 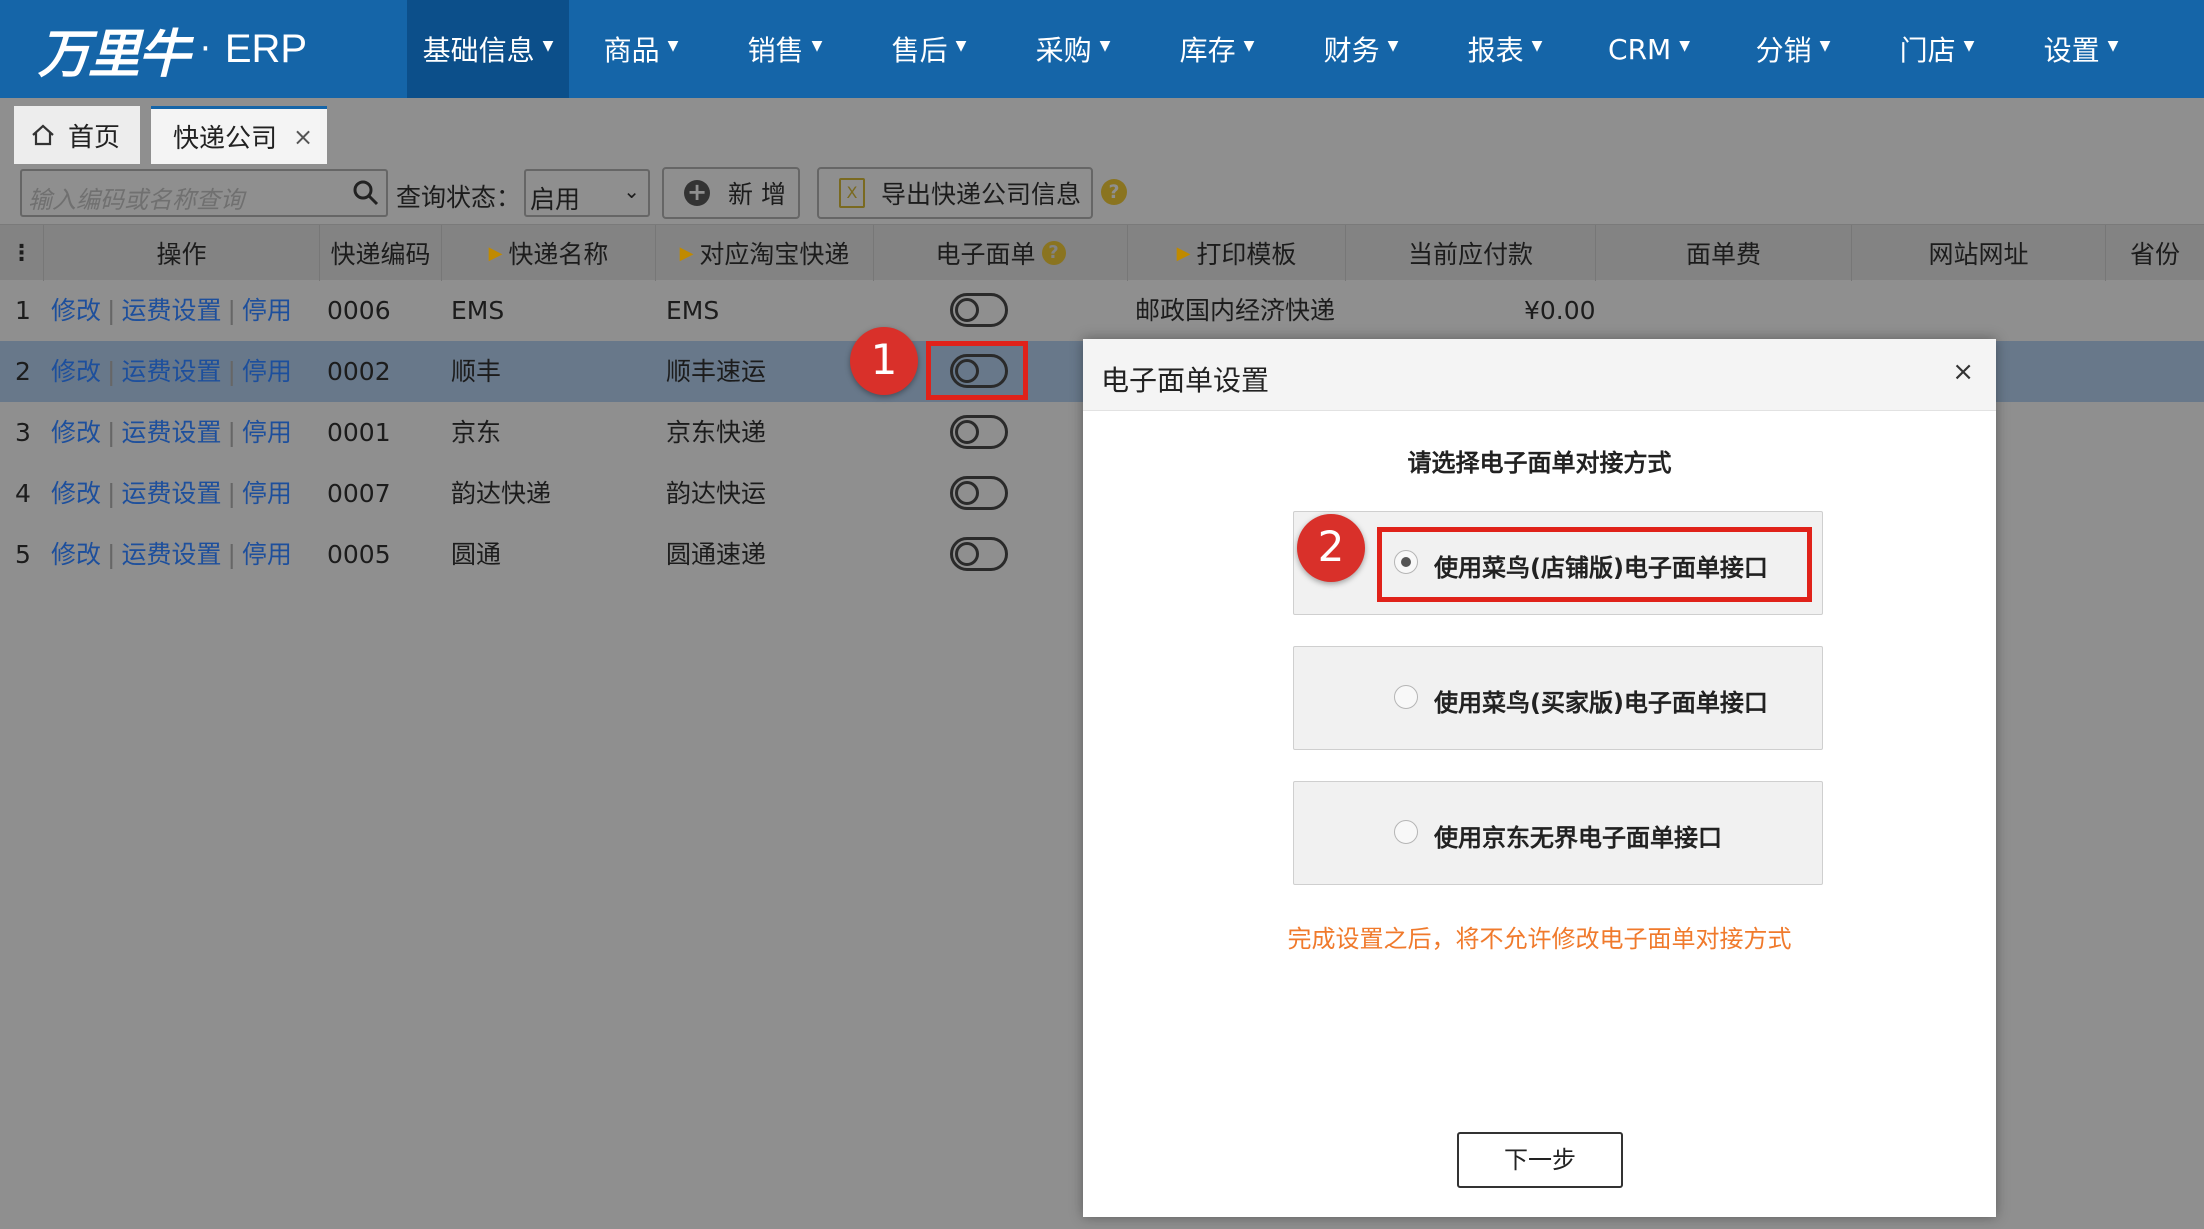 I want to click on toggle-knob, so click(x=967, y=310).